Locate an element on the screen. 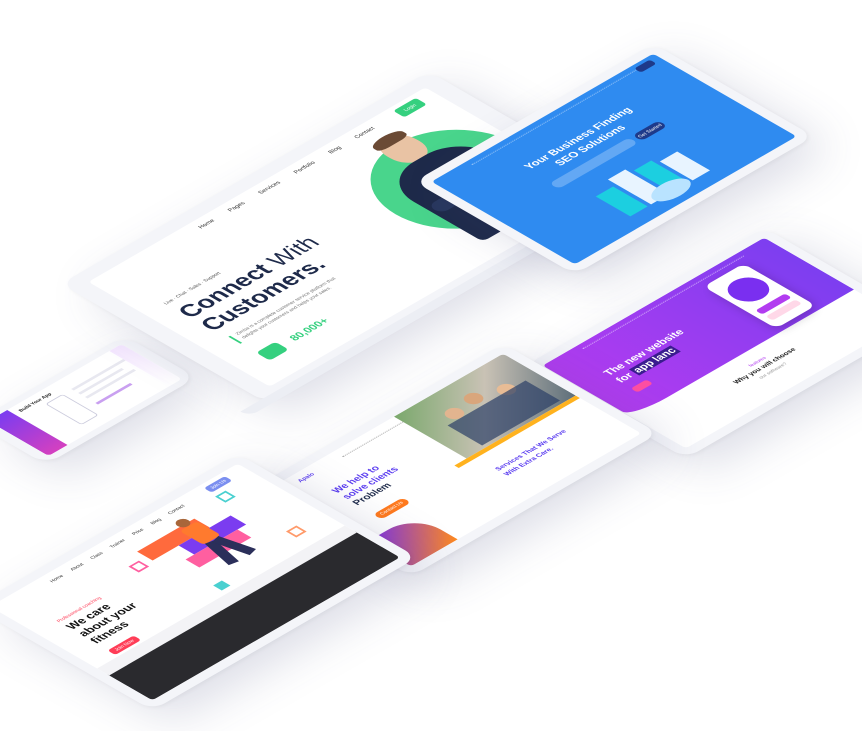 The width and height of the screenshot is (862, 731). fitness-nav-about: About is located at coordinates (77, 567).